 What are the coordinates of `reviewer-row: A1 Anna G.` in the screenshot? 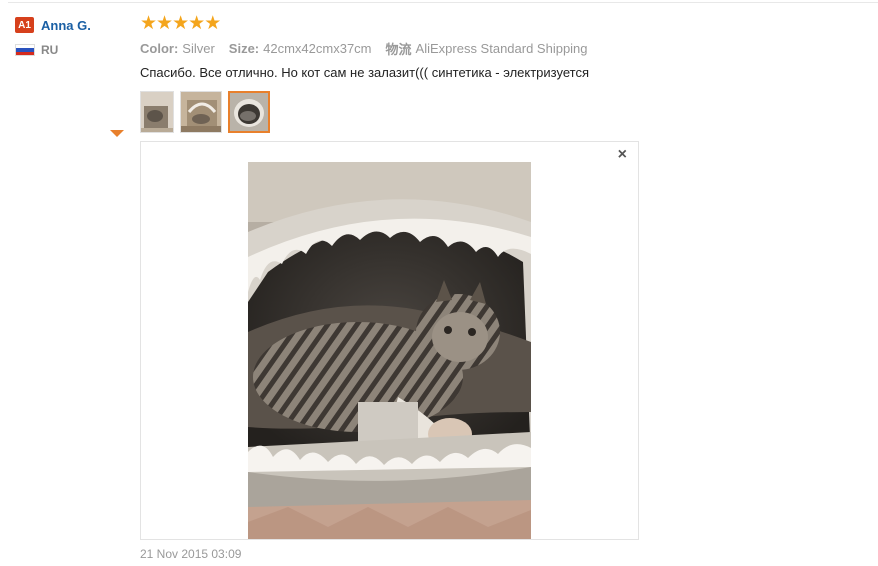 It's located at (72, 25).